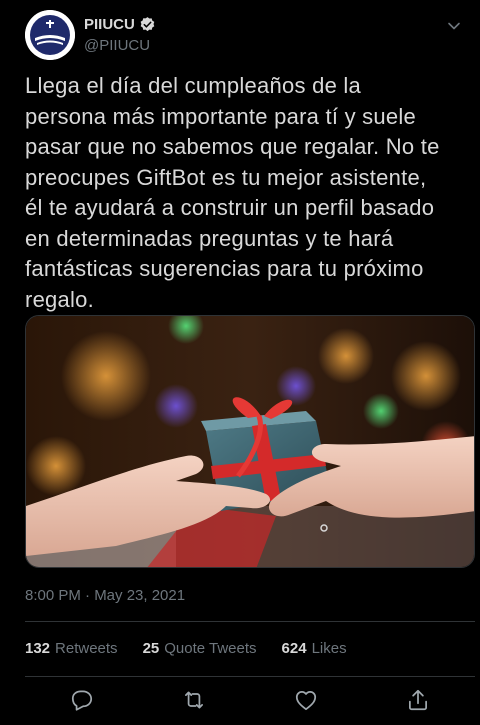 The height and width of the screenshot is (725, 480). What do you see at coordinates (147, 24) in the screenshot?
I see `verified-badge-icon` at bounding box center [147, 24].